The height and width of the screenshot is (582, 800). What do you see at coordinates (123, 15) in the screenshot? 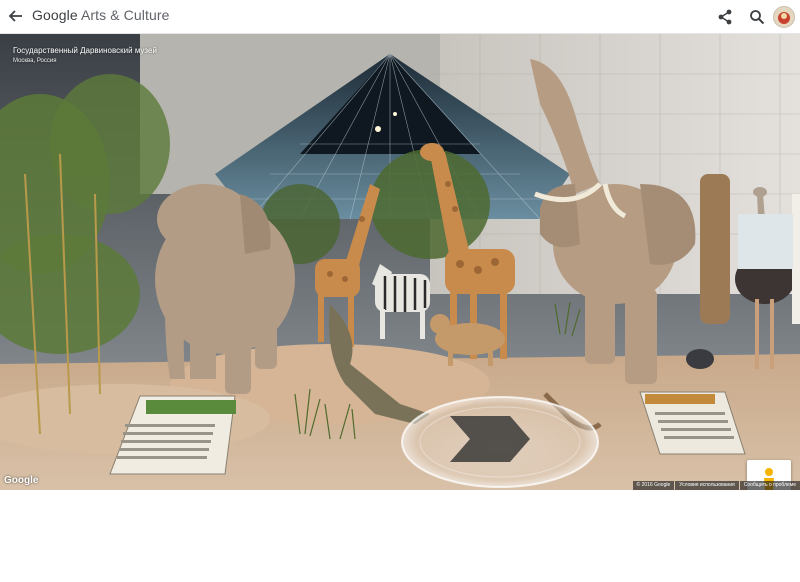
I see `brand-arts-culture: Arts & Culture` at bounding box center [123, 15].